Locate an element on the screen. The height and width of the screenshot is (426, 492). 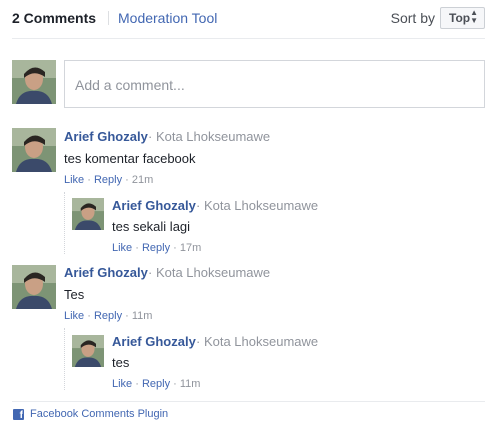
comment-text: Tes is located at coordinates (74, 294).